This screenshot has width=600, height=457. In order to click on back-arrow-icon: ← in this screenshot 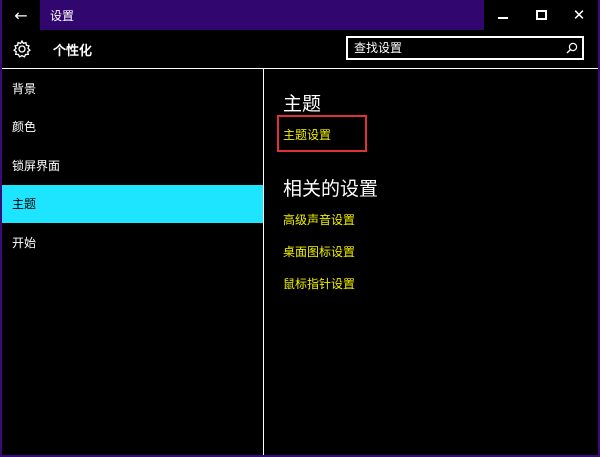, I will do `click(21, 15)`.